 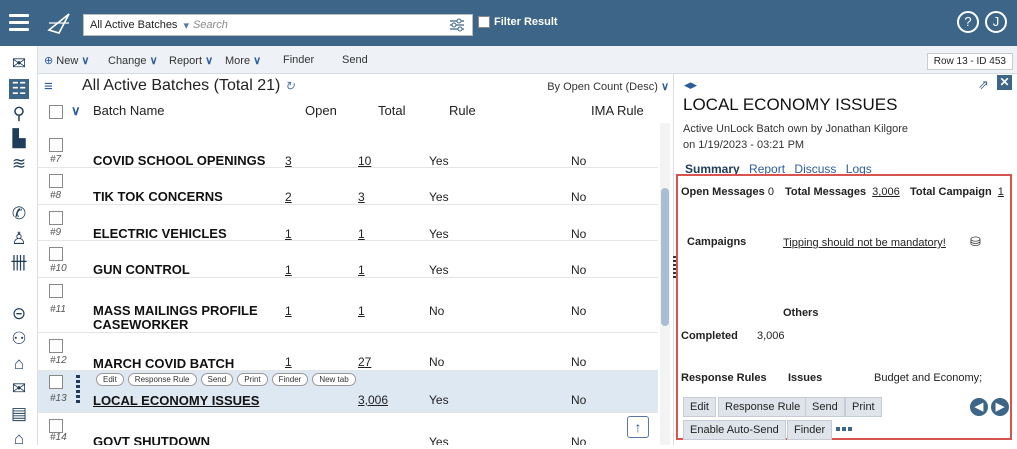 I want to click on table-row: #10 GUN CONTROL 1 1 Yes No, so click(x=348, y=259).